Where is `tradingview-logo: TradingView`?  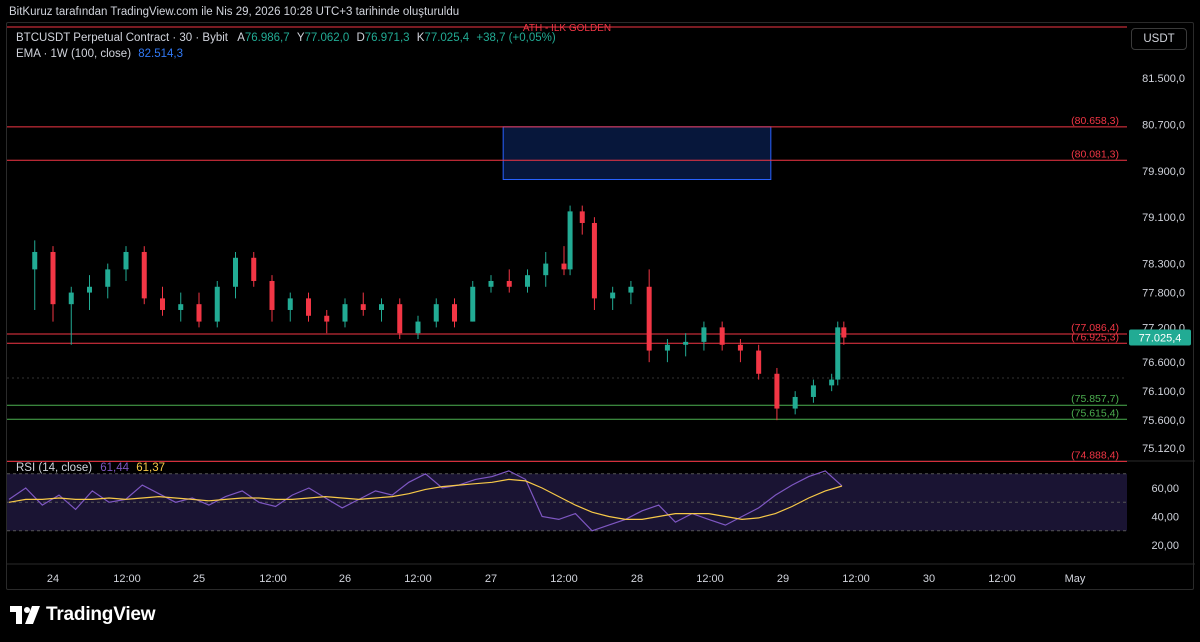 tradingview-logo: TradingView is located at coordinates (83, 615).